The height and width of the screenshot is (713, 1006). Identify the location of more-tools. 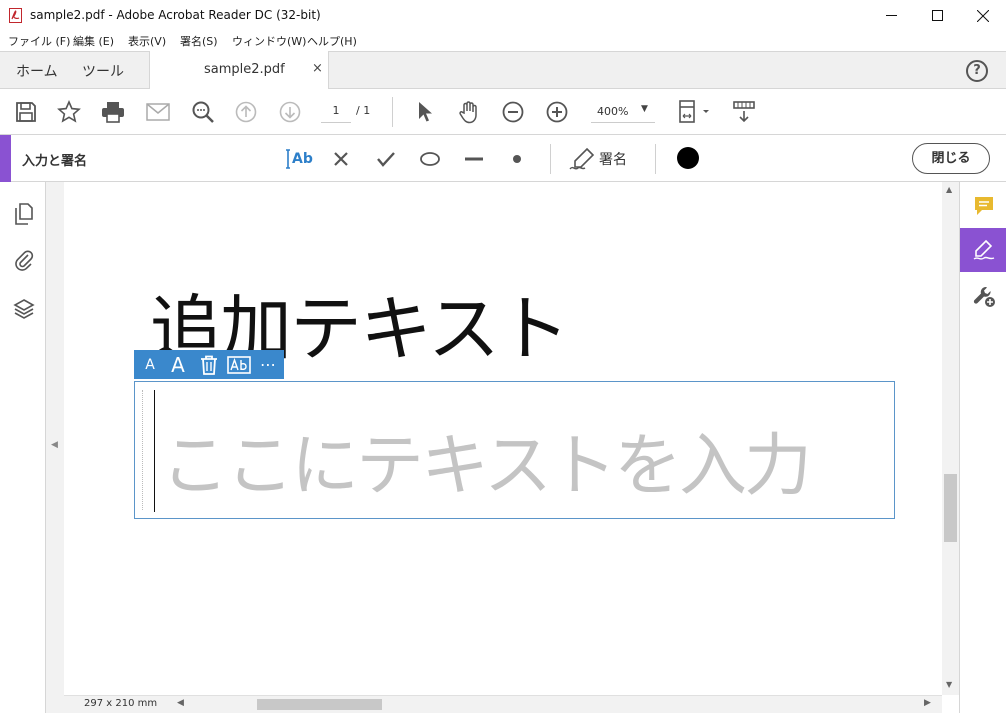
(983, 296).